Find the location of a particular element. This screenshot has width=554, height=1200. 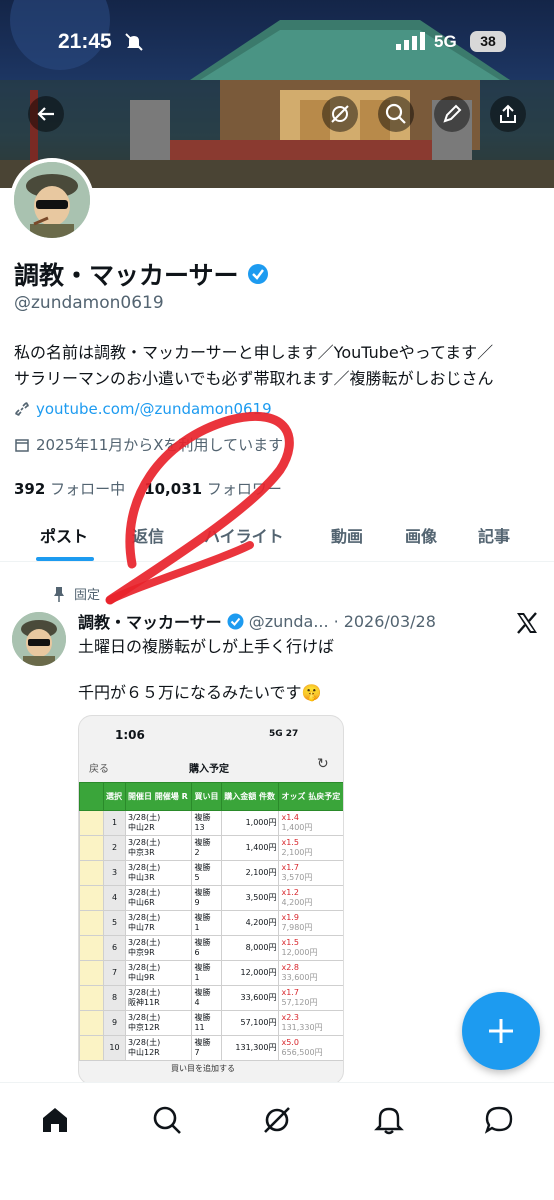

row-bet: 複勝 6 is located at coordinates (207, 948).